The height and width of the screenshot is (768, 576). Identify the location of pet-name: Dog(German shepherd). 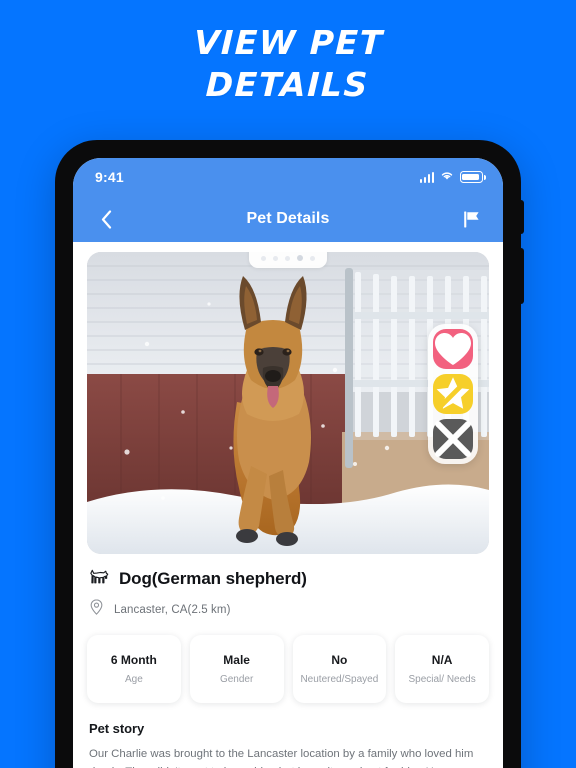
(213, 578).